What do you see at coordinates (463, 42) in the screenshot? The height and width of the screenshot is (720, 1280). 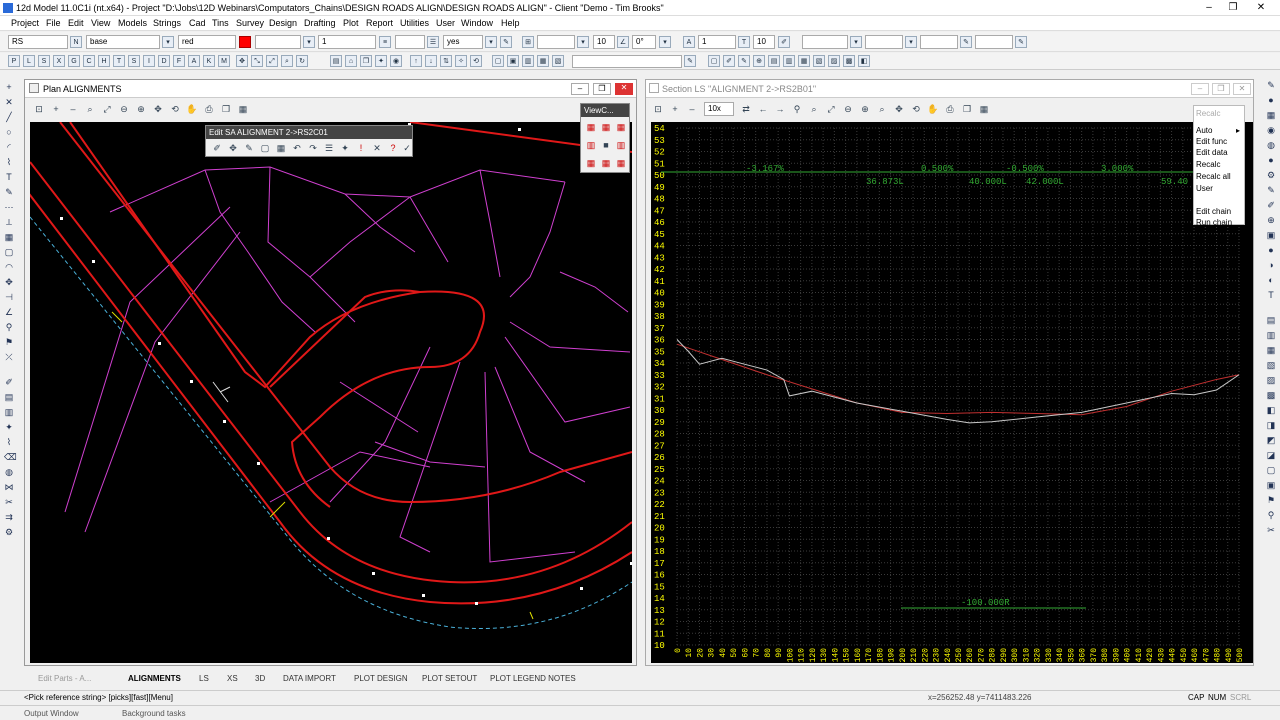 I see `flag-field: yes` at bounding box center [463, 42].